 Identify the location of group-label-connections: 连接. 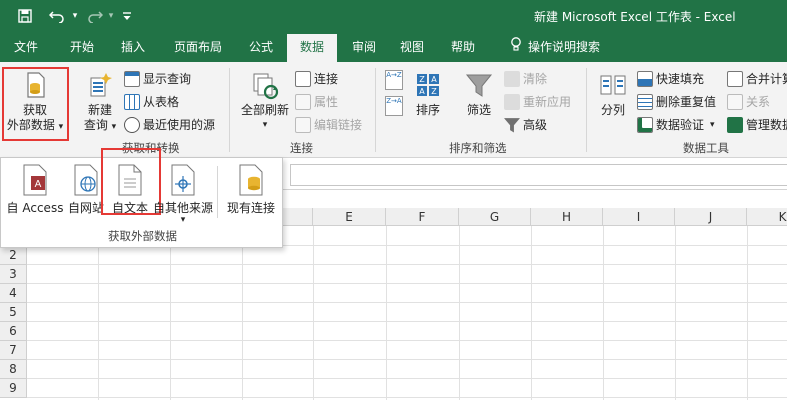
(301, 148).